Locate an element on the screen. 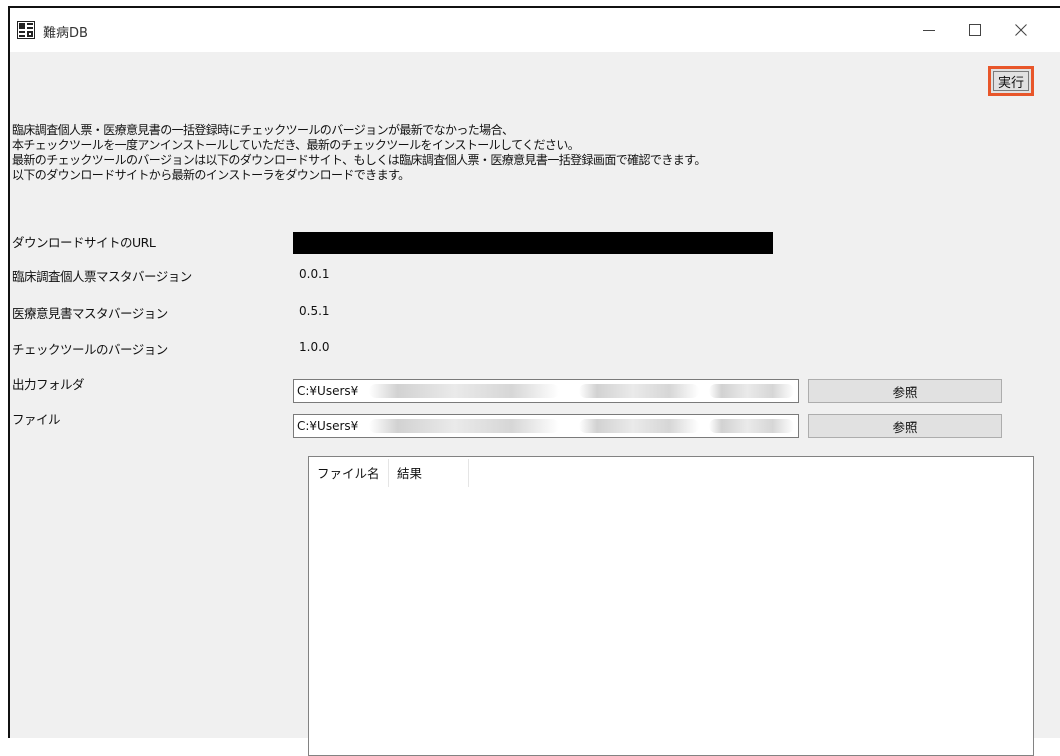 This screenshot has width=1060, height=756. download-url-label: ダウンロードサイトのURL is located at coordinates (84, 242).